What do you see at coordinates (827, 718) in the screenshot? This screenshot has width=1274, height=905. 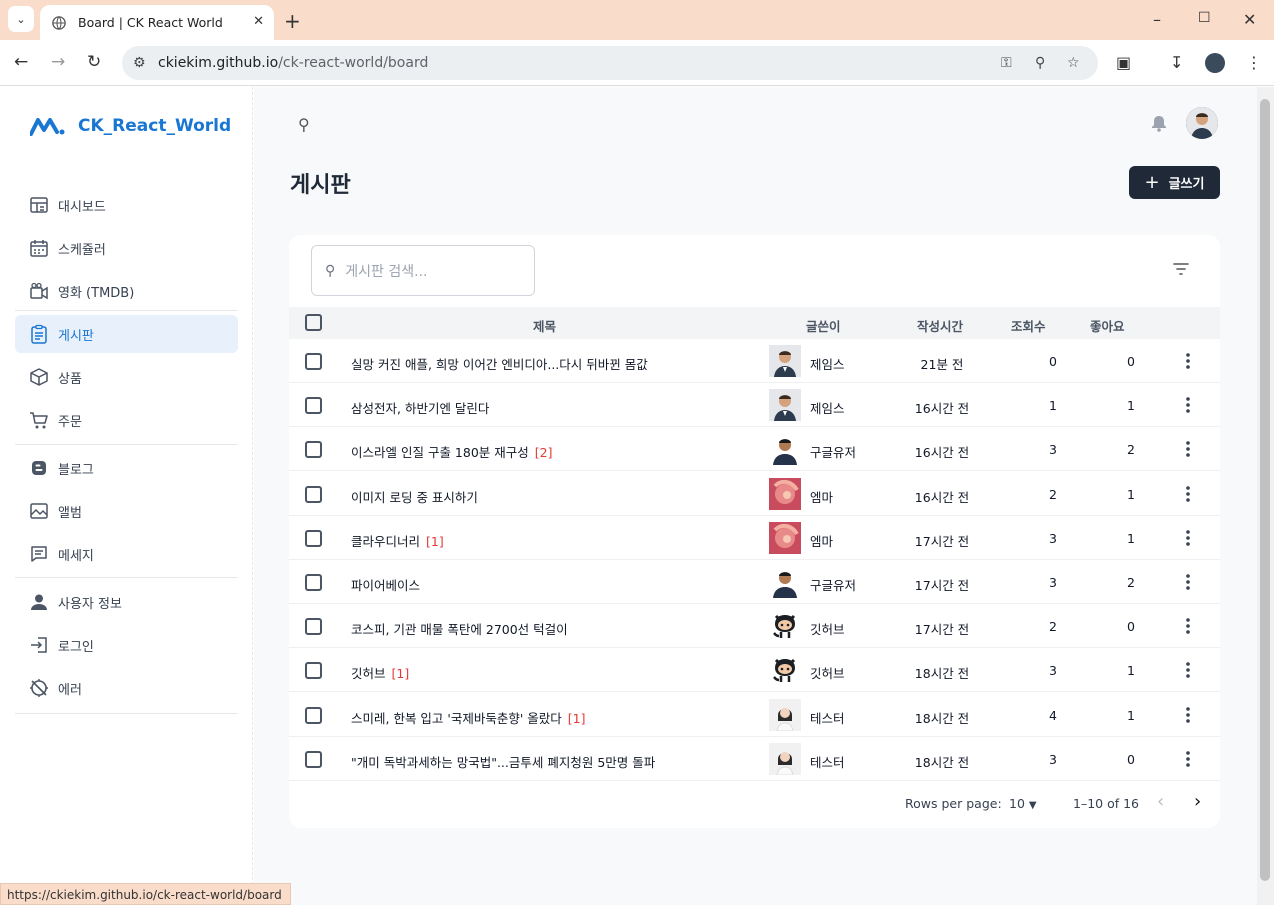 I see `author-name: 테스터` at bounding box center [827, 718].